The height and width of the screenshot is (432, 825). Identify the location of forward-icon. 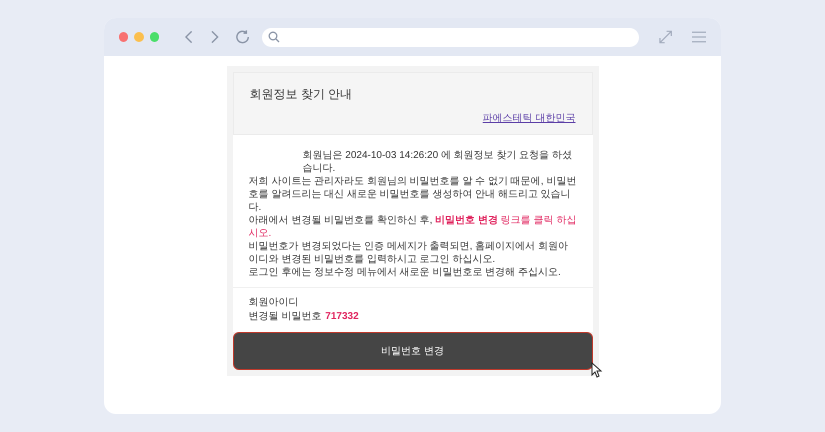
(214, 37).